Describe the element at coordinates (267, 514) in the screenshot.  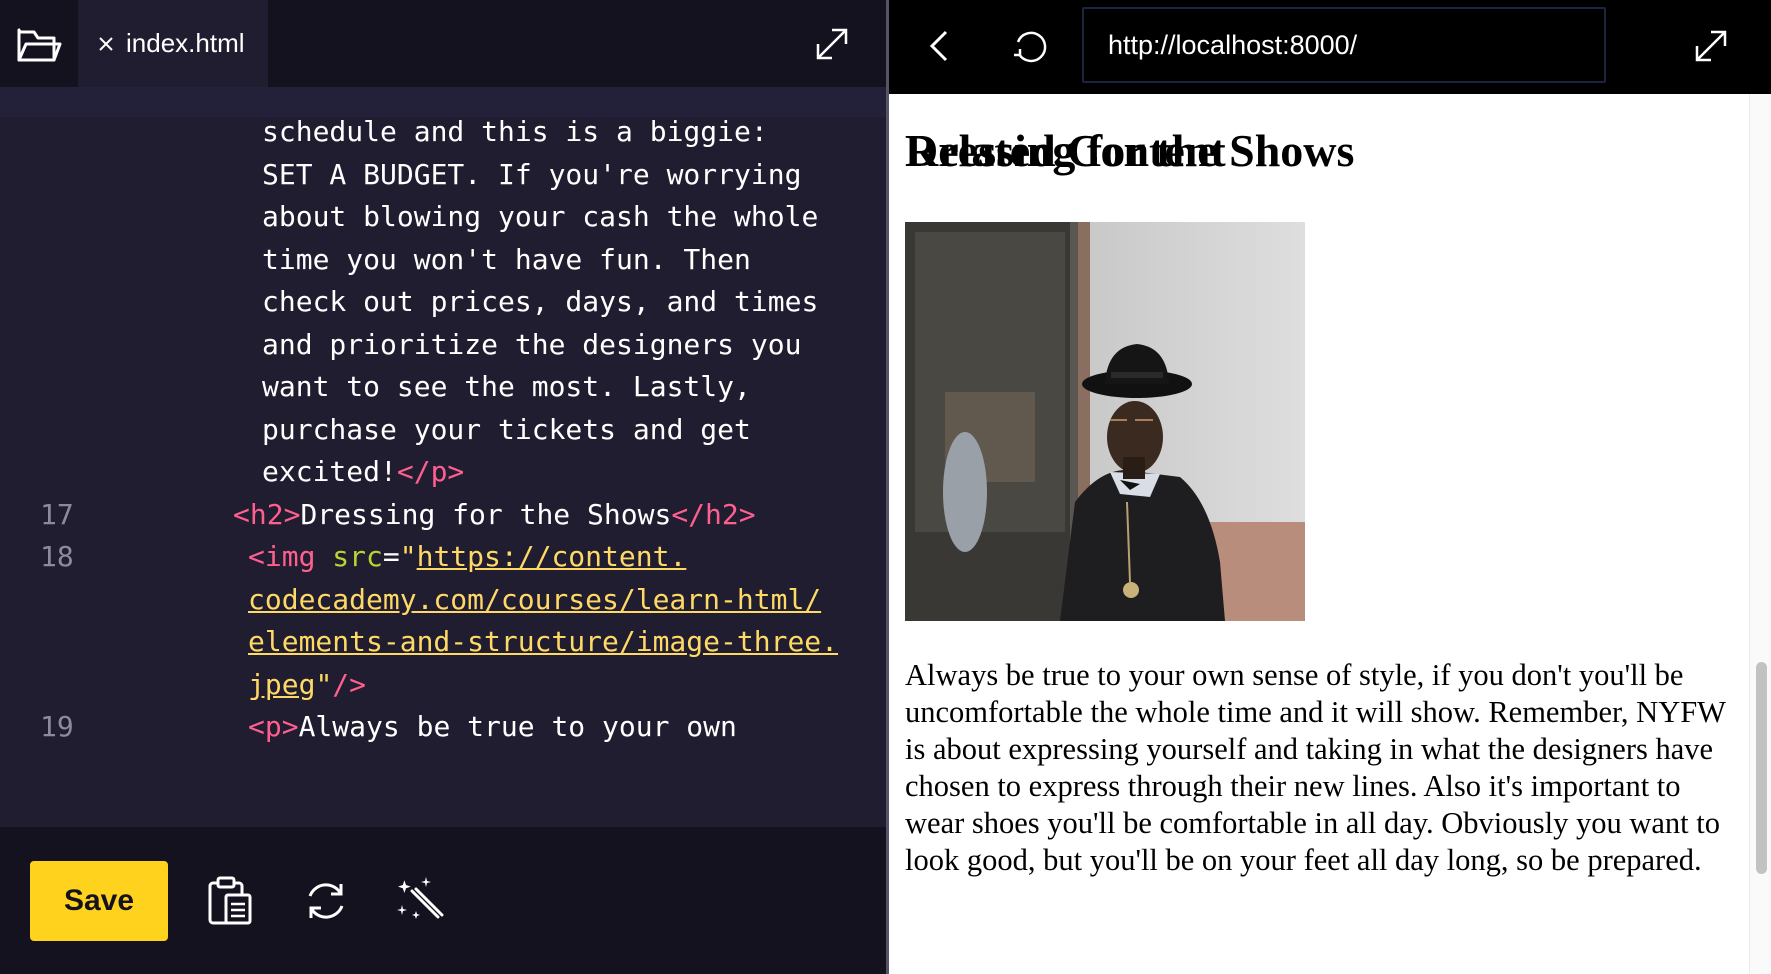
I see `code-token-tag: <h2>` at that location.